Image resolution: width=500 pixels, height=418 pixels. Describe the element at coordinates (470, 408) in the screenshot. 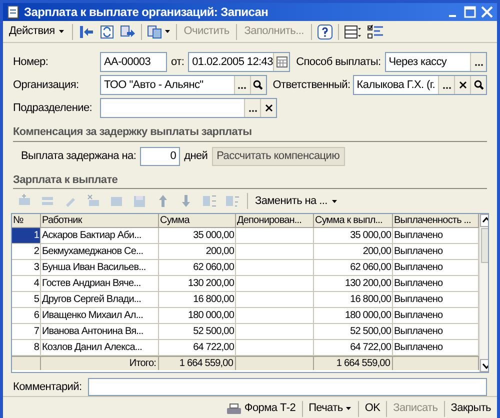

I see `footer-button: Закрыть` at that location.